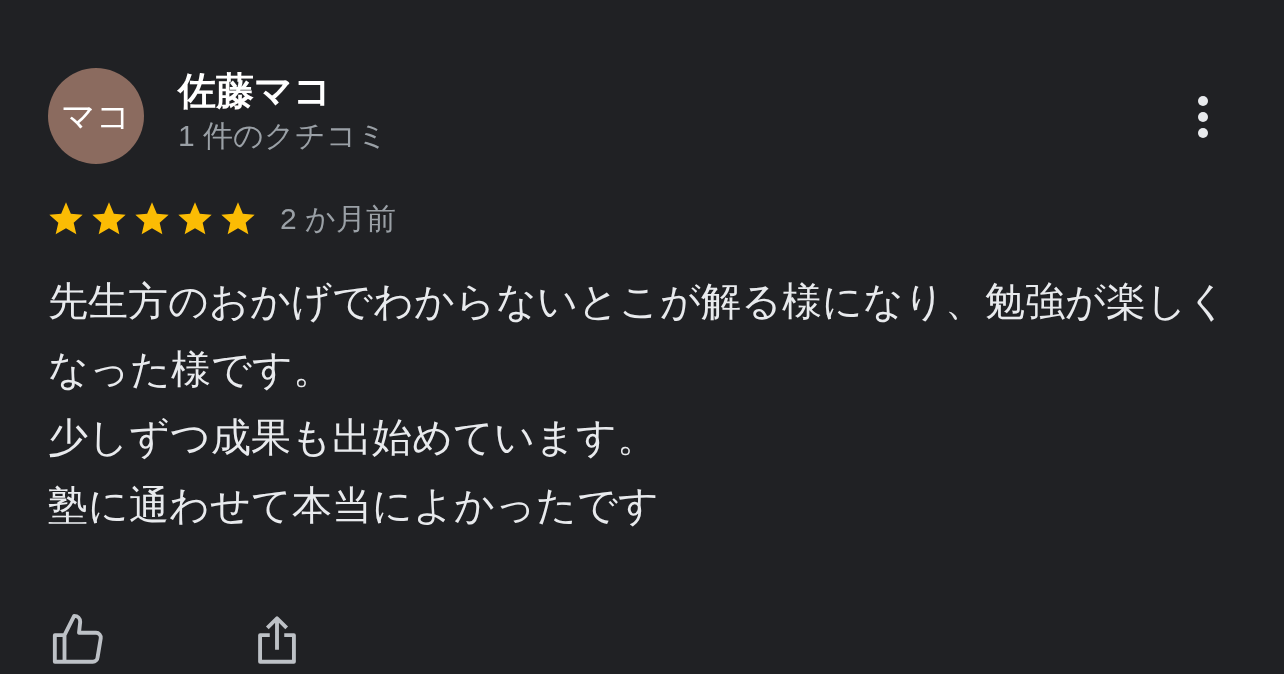  Describe the element at coordinates (283, 91) in the screenshot. I see `author-name: 佐藤マコ` at that location.